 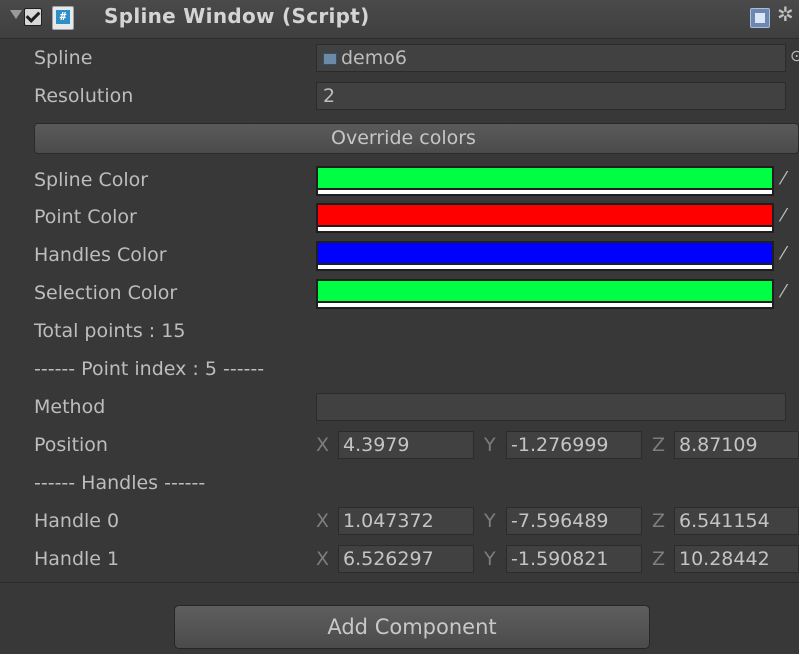 I want to click on position-row: Position X 4.3979 Y -1.276999 Z 8.87109, so click(x=399, y=446).